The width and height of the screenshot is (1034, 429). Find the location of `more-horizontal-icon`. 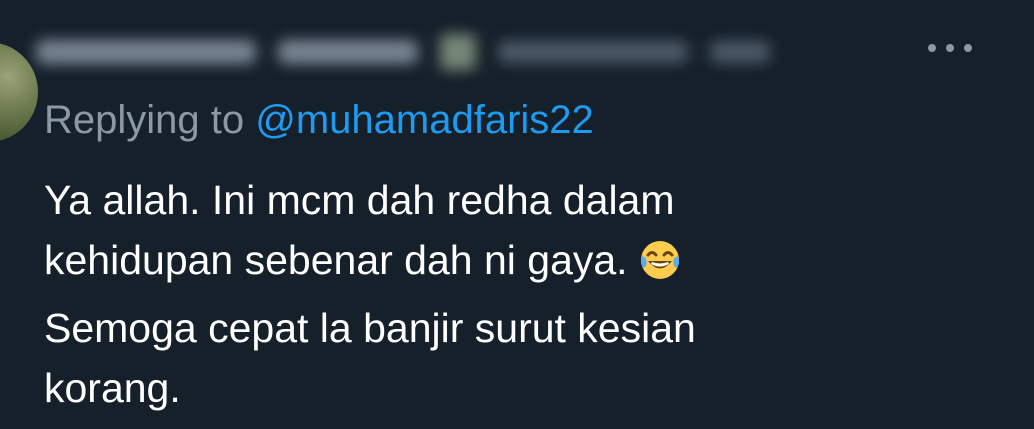

more-horizontal-icon is located at coordinates (950, 48).